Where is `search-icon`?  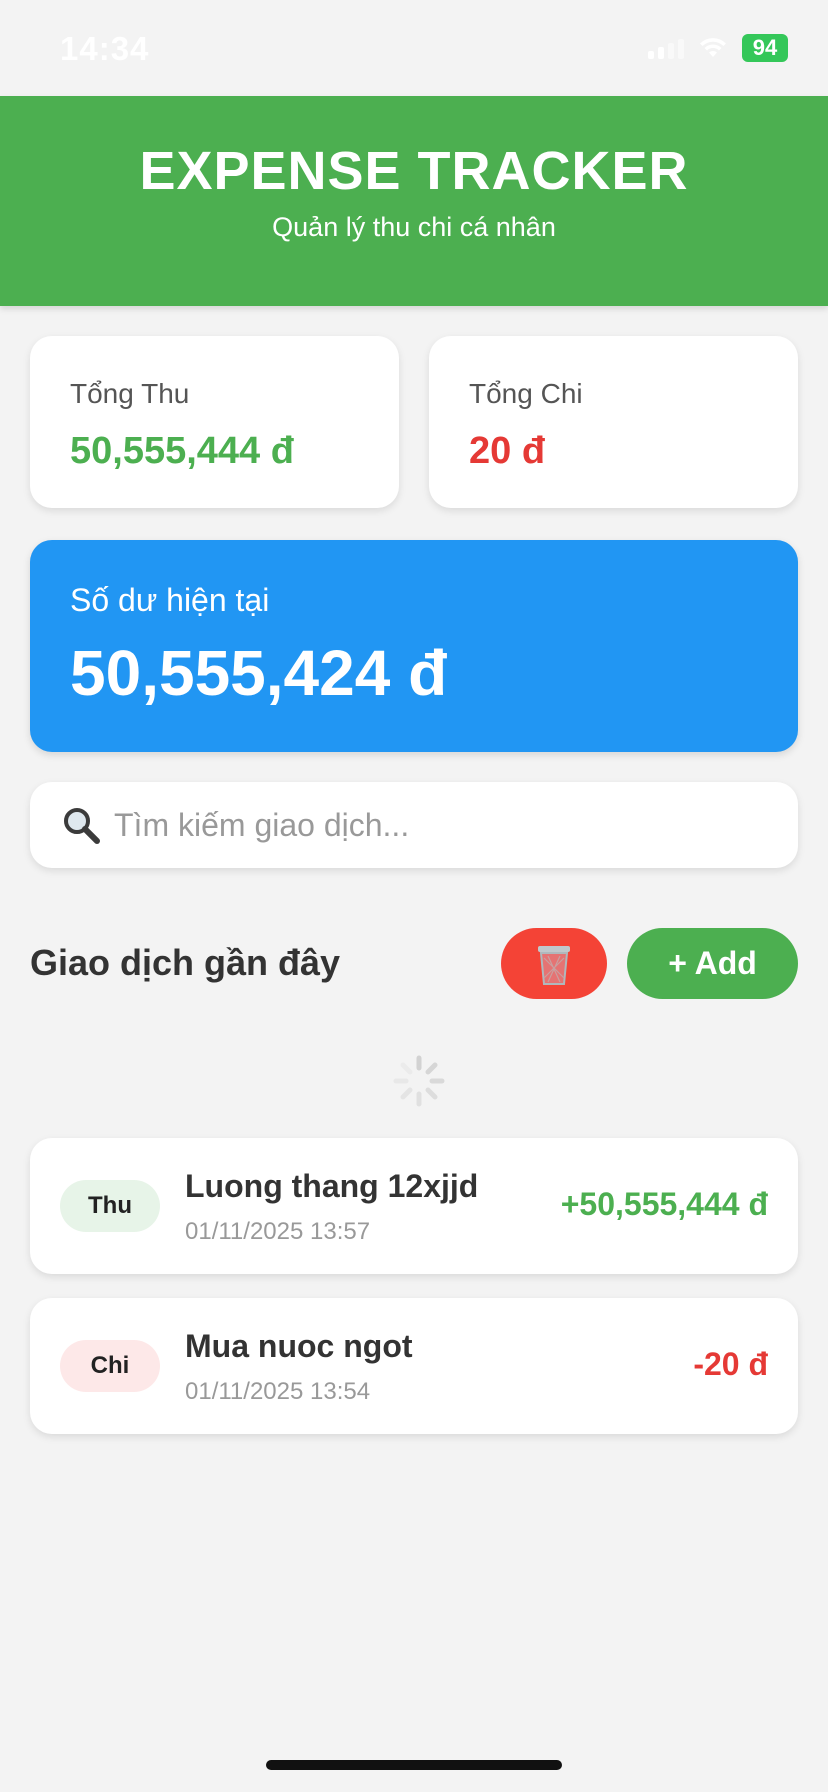 search-icon is located at coordinates (82, 826).